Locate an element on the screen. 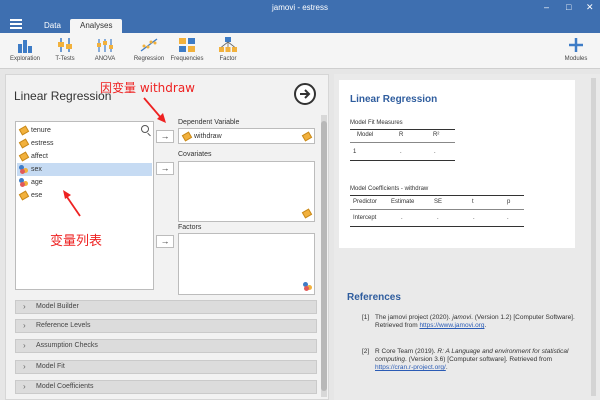  ribbon-factor: Factor is located at coordinates (228, 49).